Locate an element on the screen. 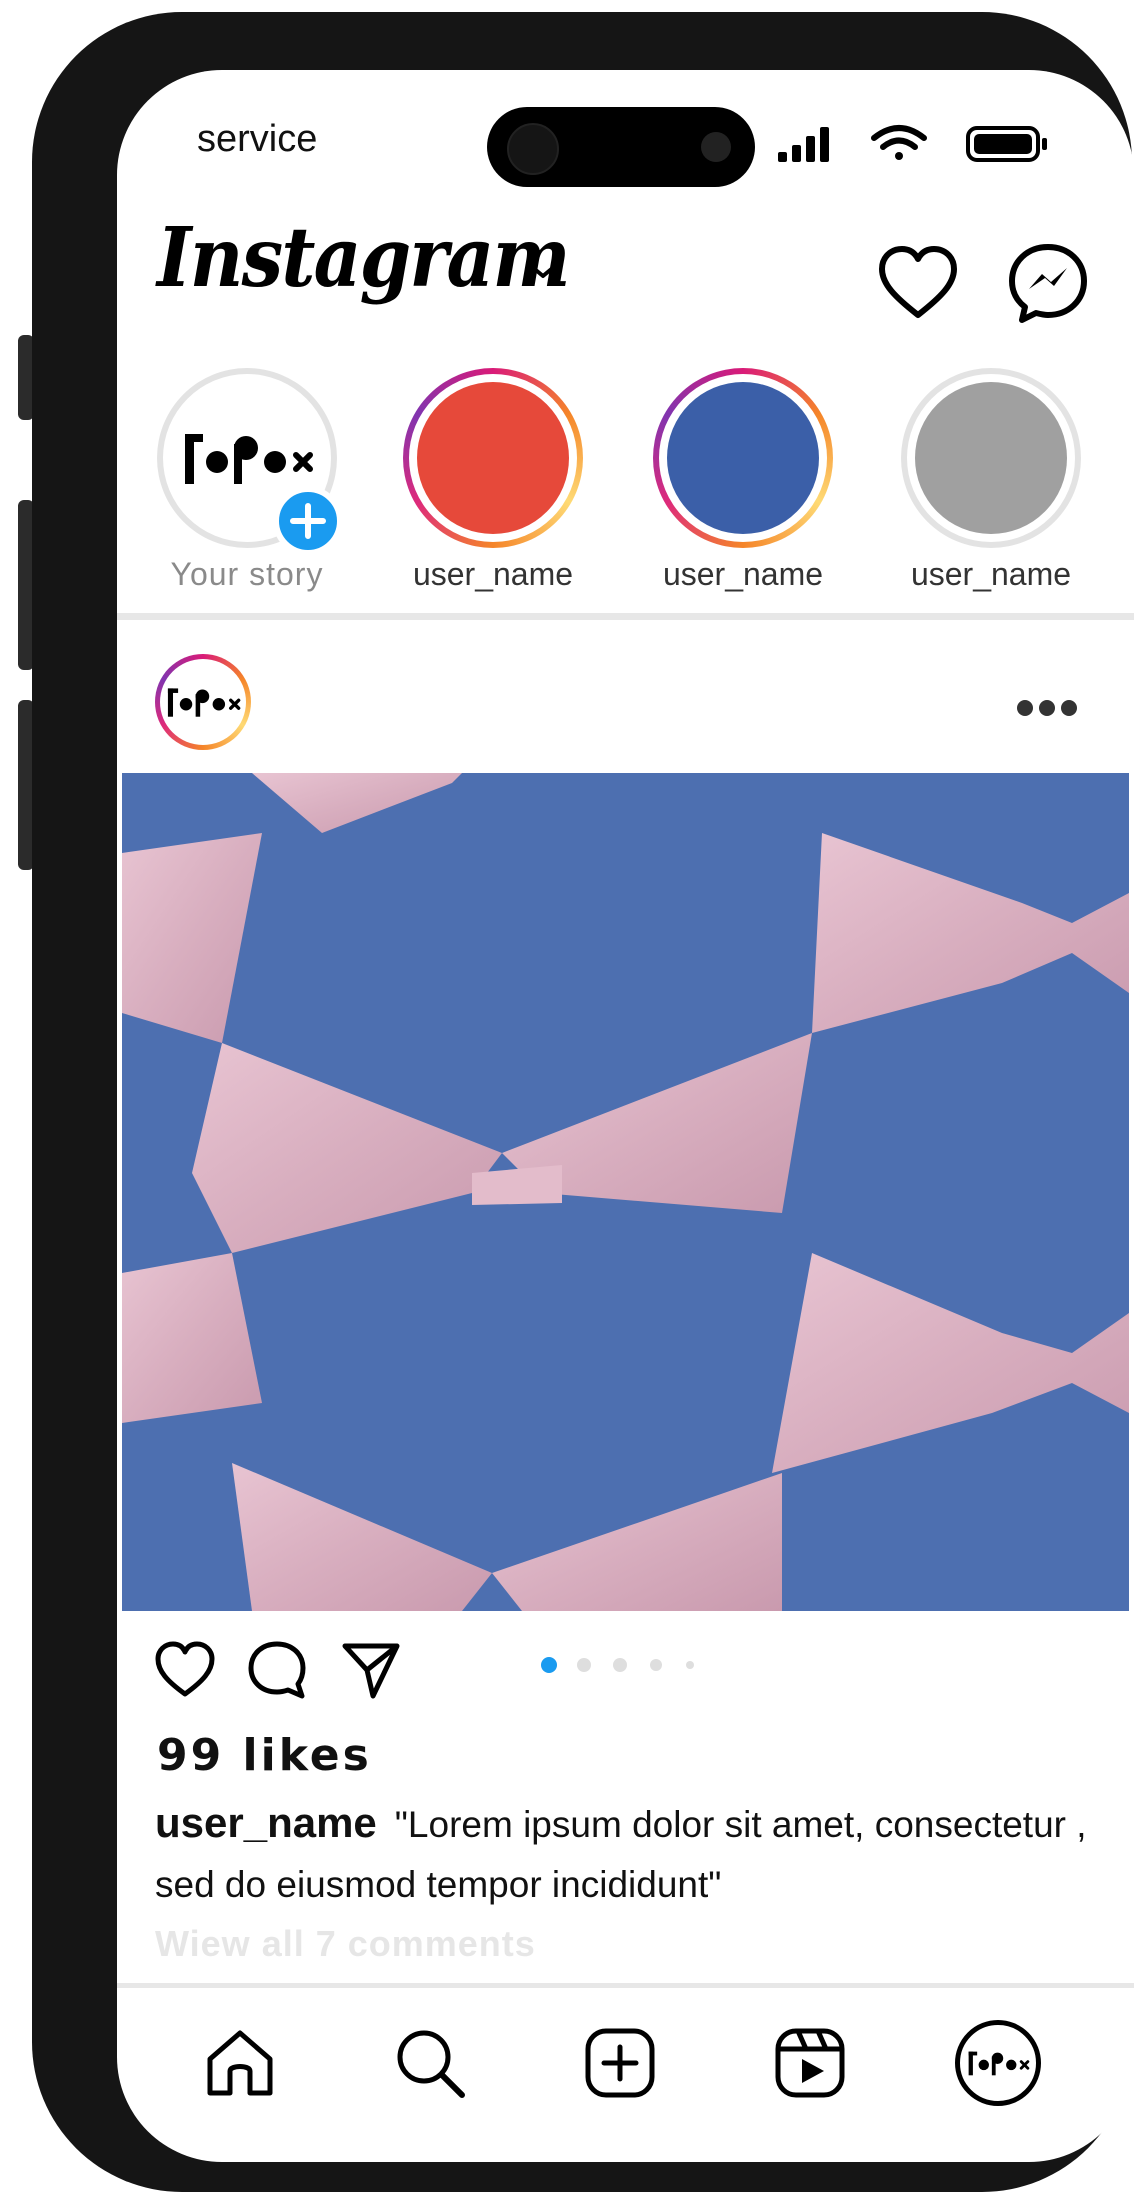  reels-icon is located at coordinates (810, 2063).